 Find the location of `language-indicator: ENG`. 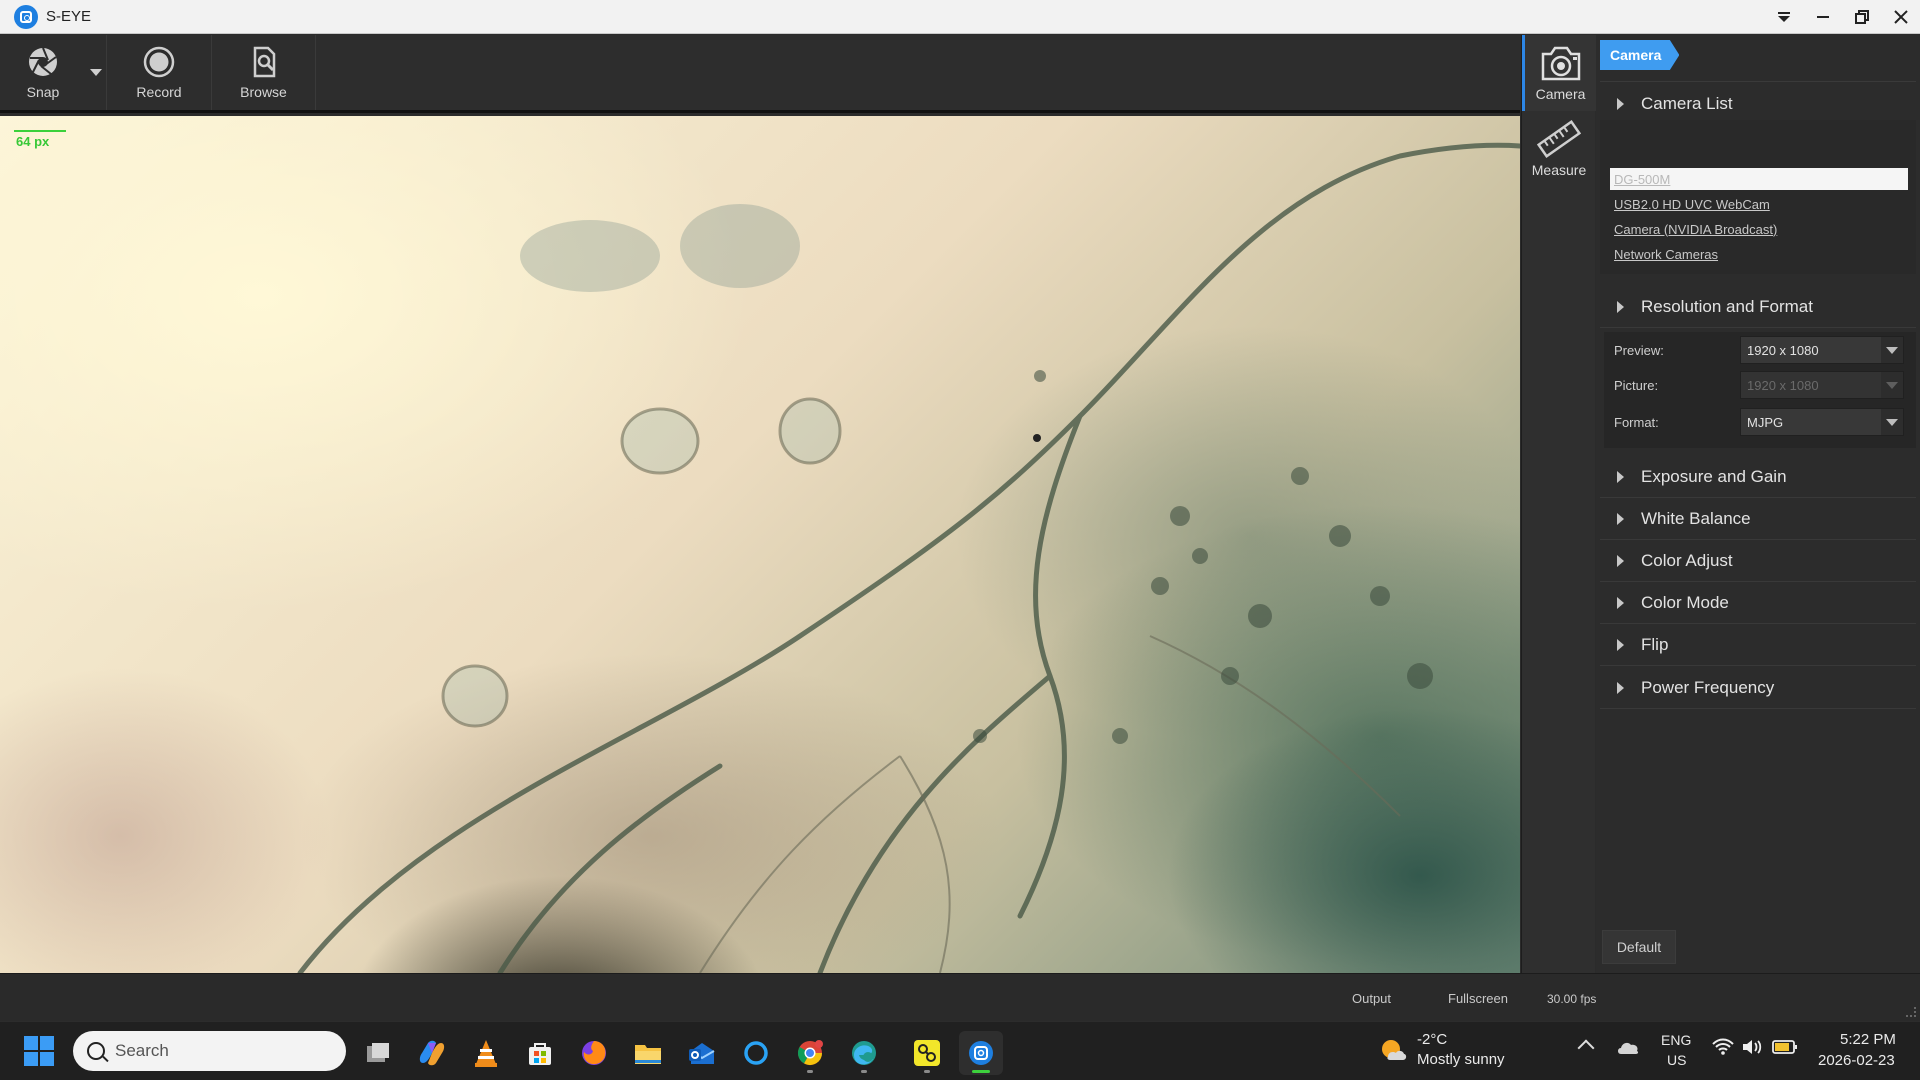

language-indicator: ENG is located at coordinates (1676, 1040).